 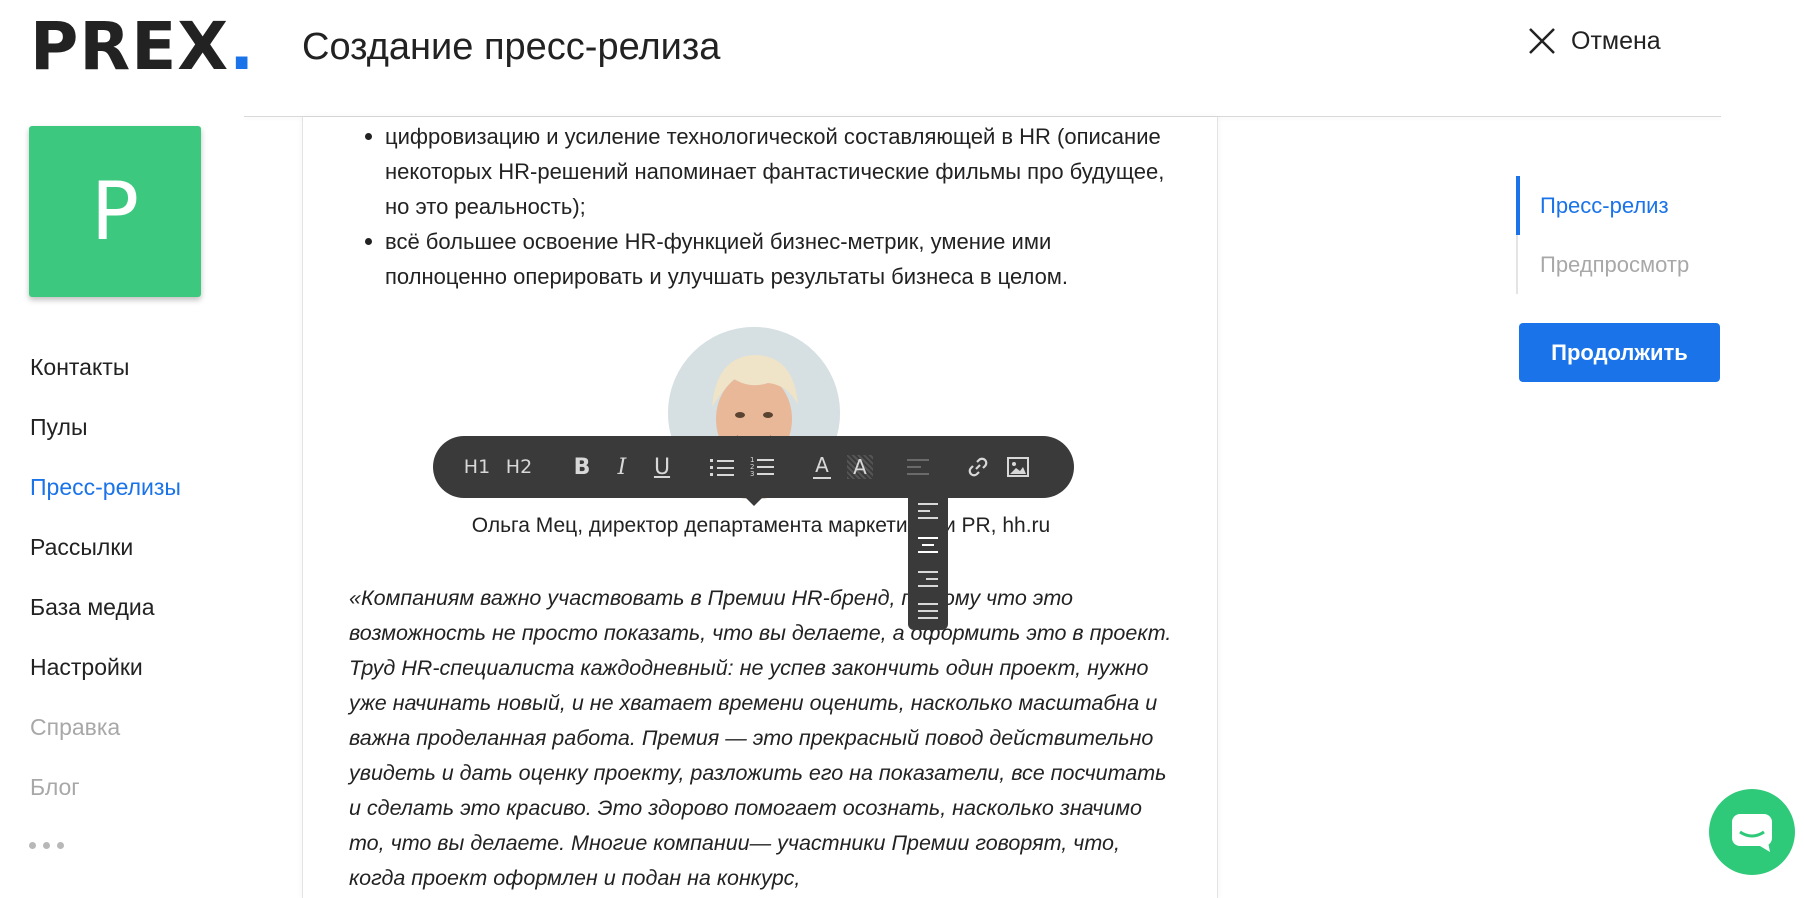 I want to click on text-color-label: A, so click(x=822, y=464).